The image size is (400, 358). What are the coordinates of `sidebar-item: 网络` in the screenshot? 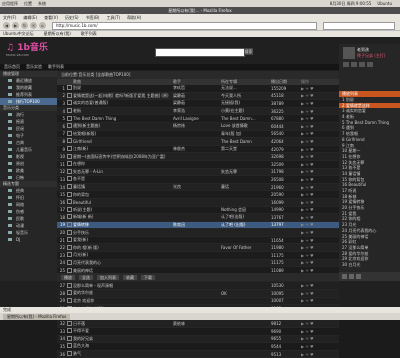 It's located at (28, 204).